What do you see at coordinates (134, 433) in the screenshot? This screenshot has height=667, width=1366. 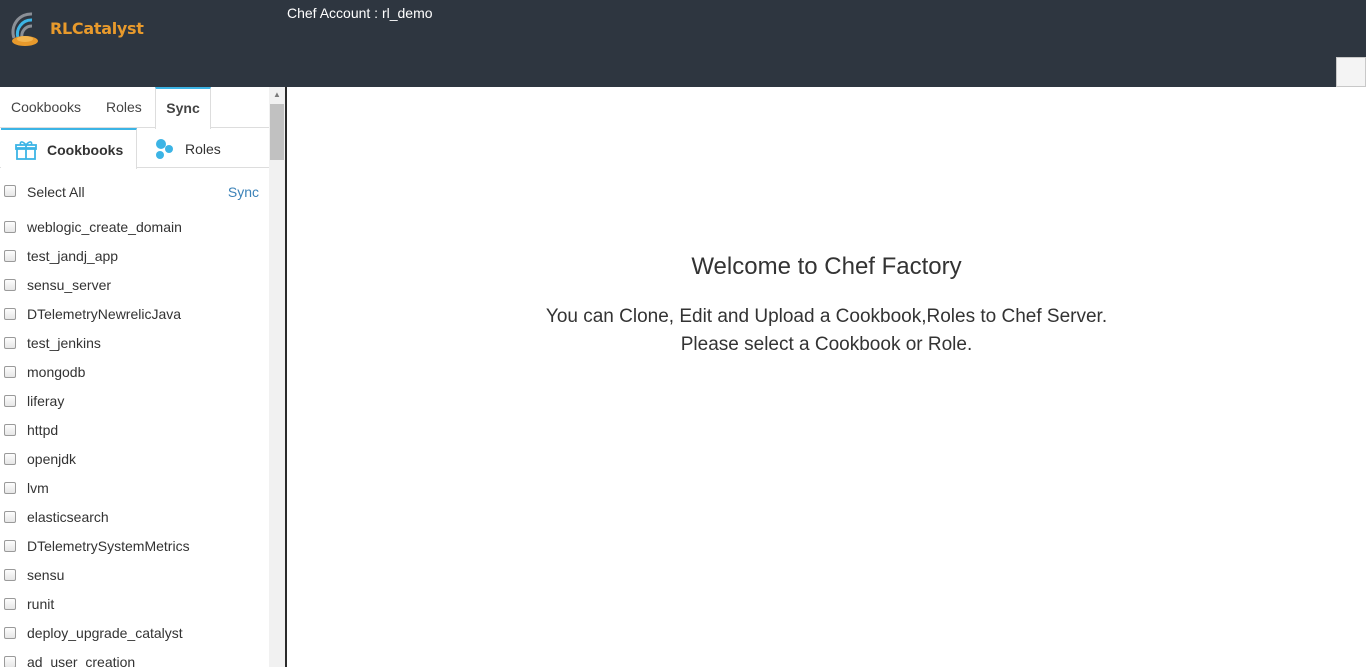 I see `cookbook-list-item: httpd` at bounding box center [134, 433].